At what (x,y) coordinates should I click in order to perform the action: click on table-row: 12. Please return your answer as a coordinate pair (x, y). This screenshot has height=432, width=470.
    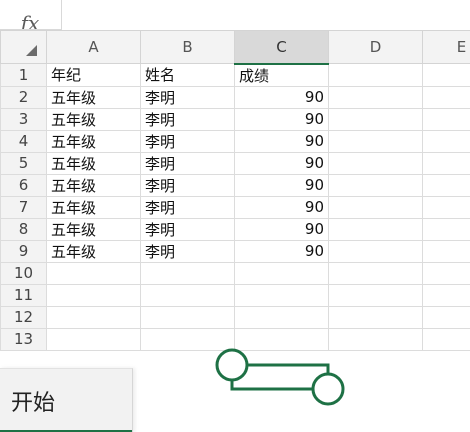
    Looking at the image, I should click on (235, 317).